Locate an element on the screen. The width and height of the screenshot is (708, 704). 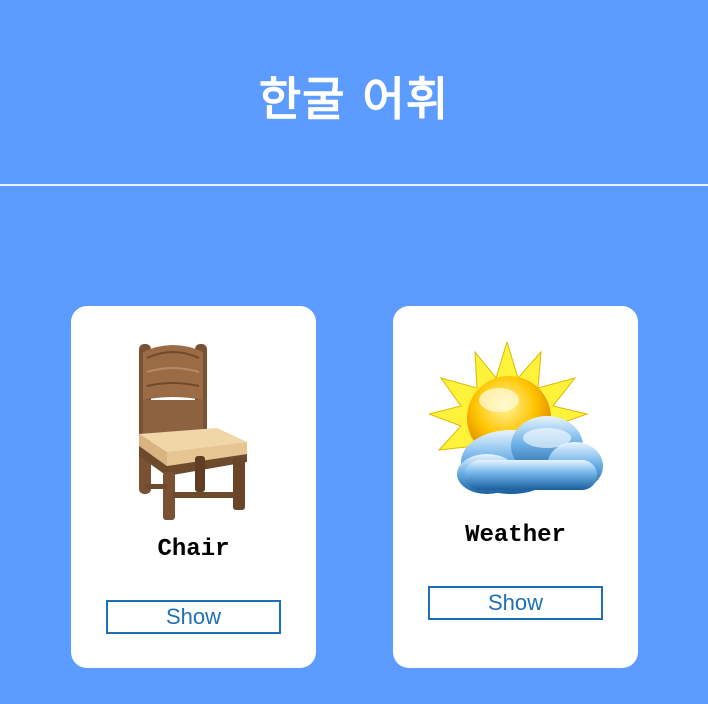
page-title: 한굴 어휘 is located at coordinates (354, 99).